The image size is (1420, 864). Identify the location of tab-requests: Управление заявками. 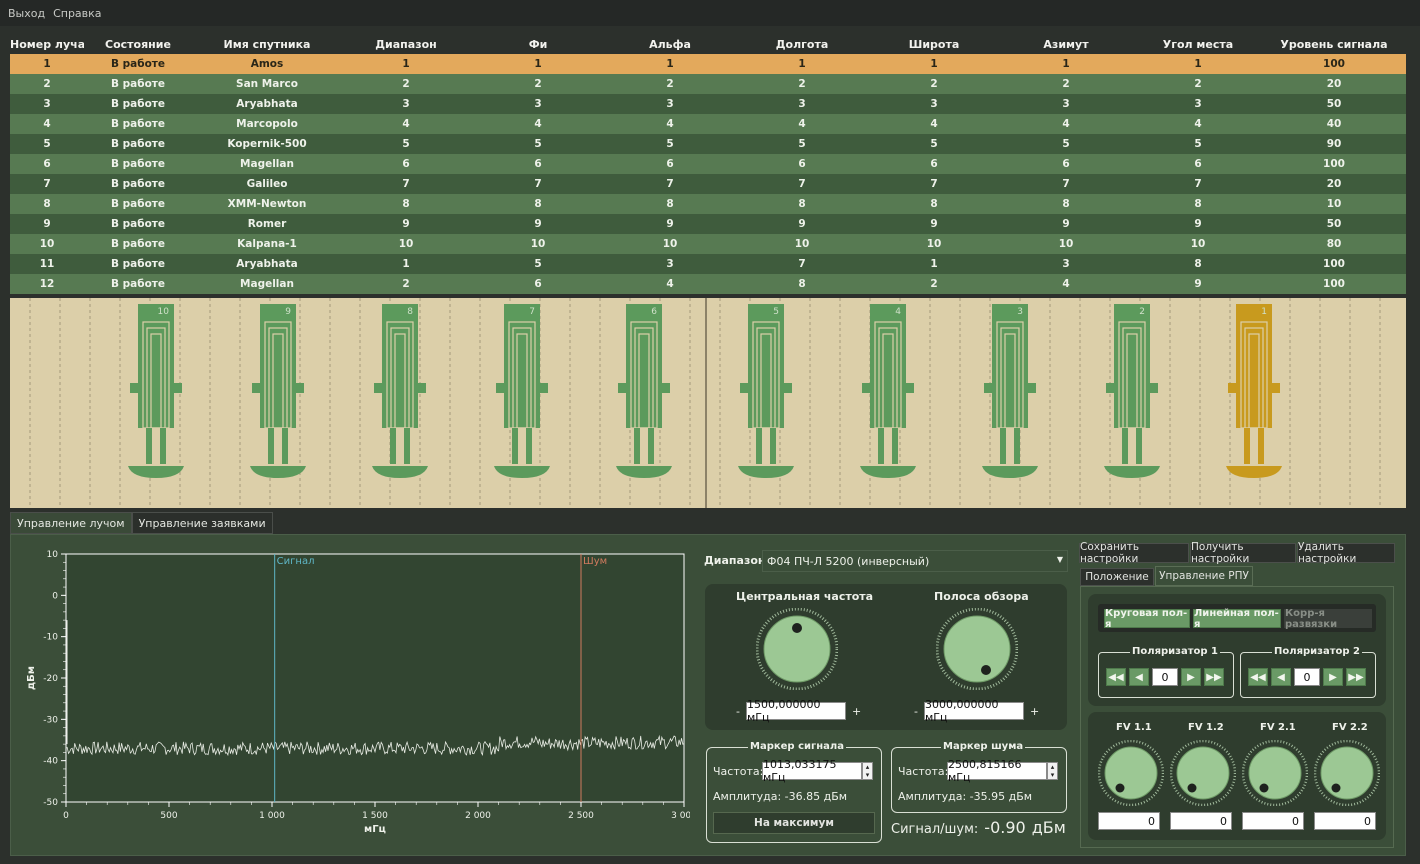
(202, 523).